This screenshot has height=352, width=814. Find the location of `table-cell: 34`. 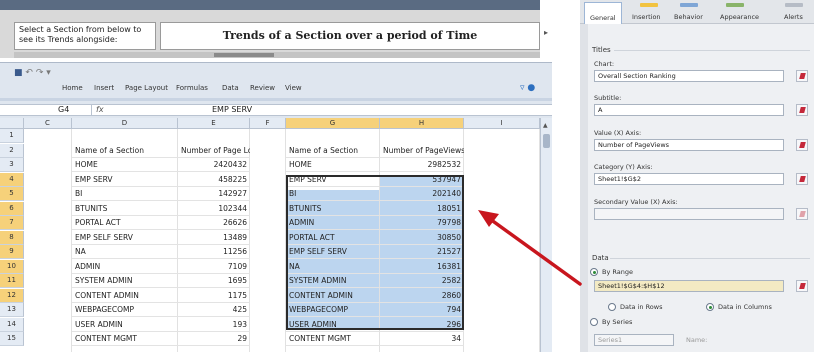

table-cell: 34 is located at coordinates (422, 339).